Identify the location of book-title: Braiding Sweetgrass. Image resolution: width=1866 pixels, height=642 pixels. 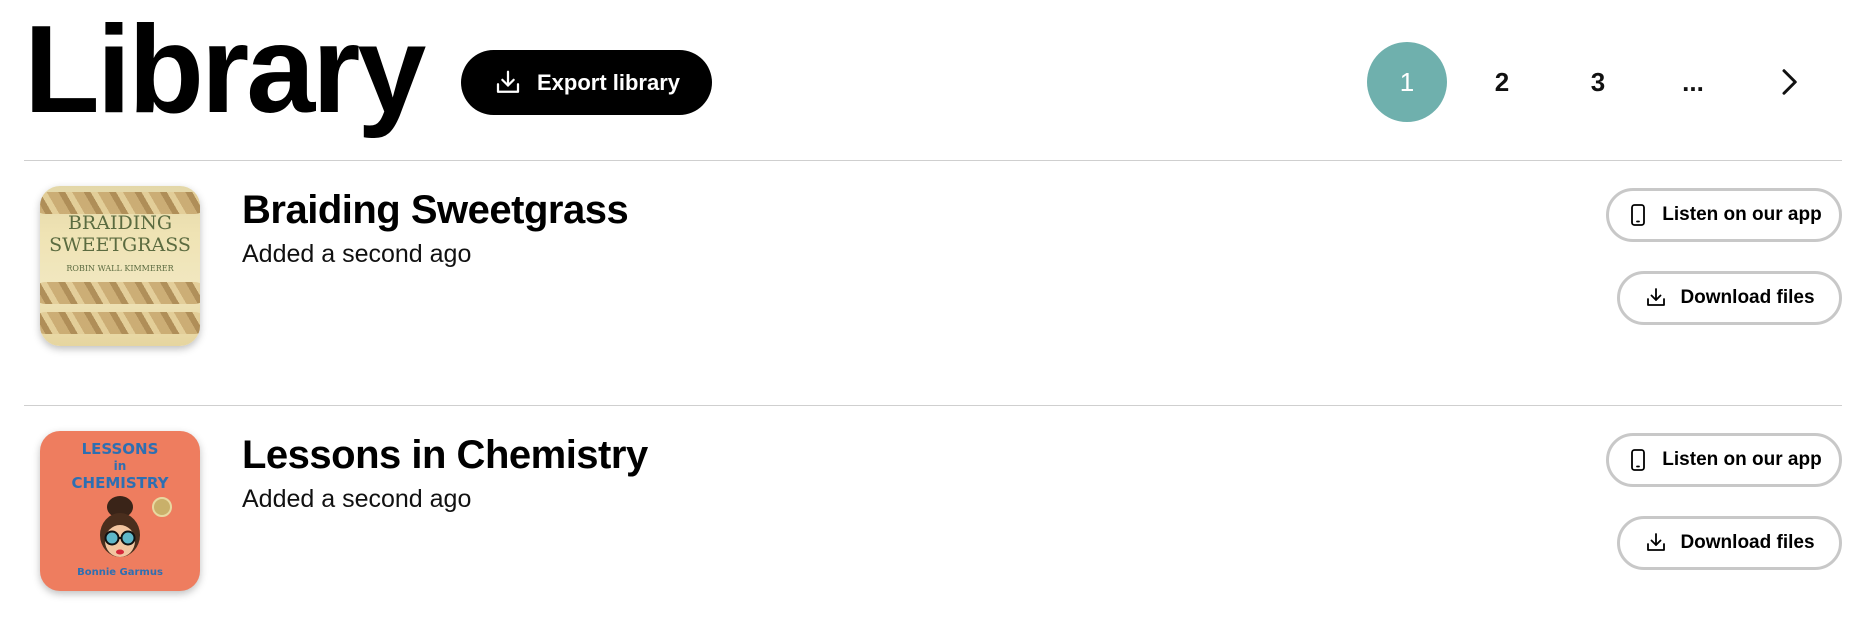
(435, 210).